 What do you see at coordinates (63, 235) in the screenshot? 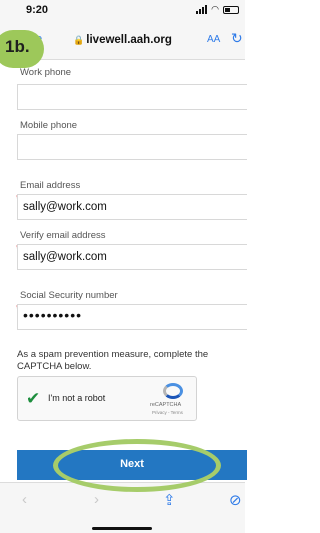
I see `verify-email-label: Verify email address` at bounding box center [63, 235].